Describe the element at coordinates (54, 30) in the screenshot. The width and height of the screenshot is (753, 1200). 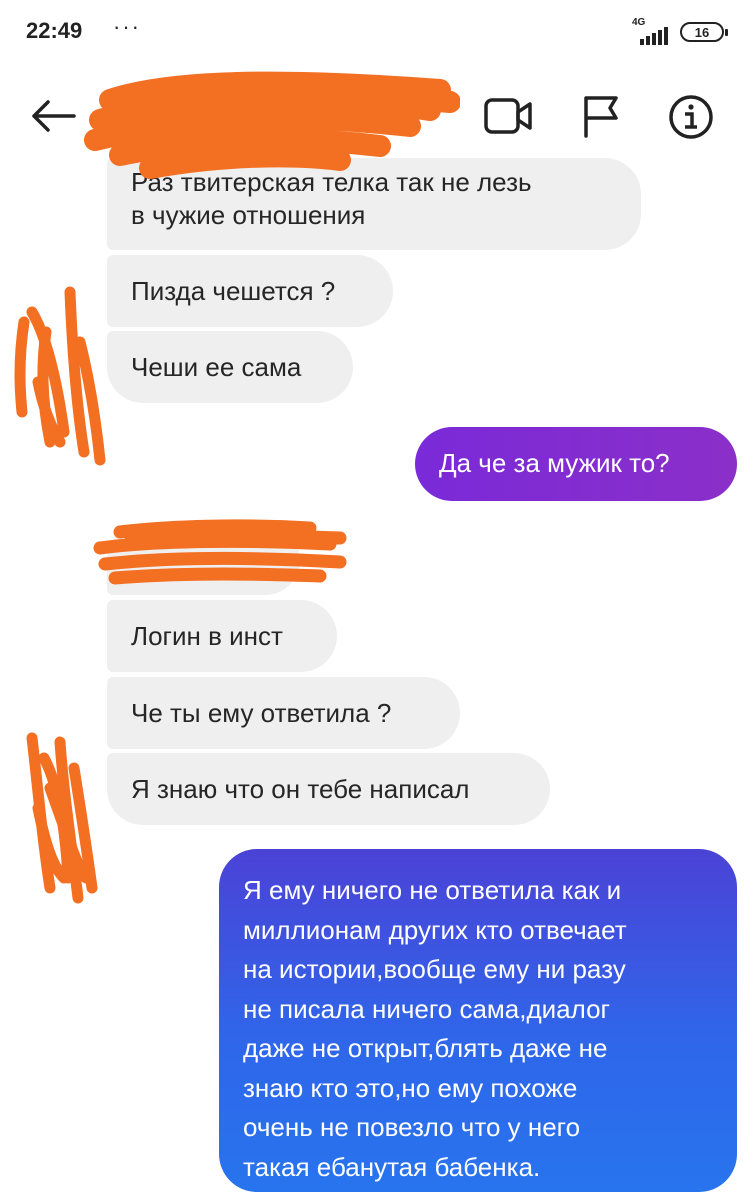
I see `status-time: 22:49` at that location.